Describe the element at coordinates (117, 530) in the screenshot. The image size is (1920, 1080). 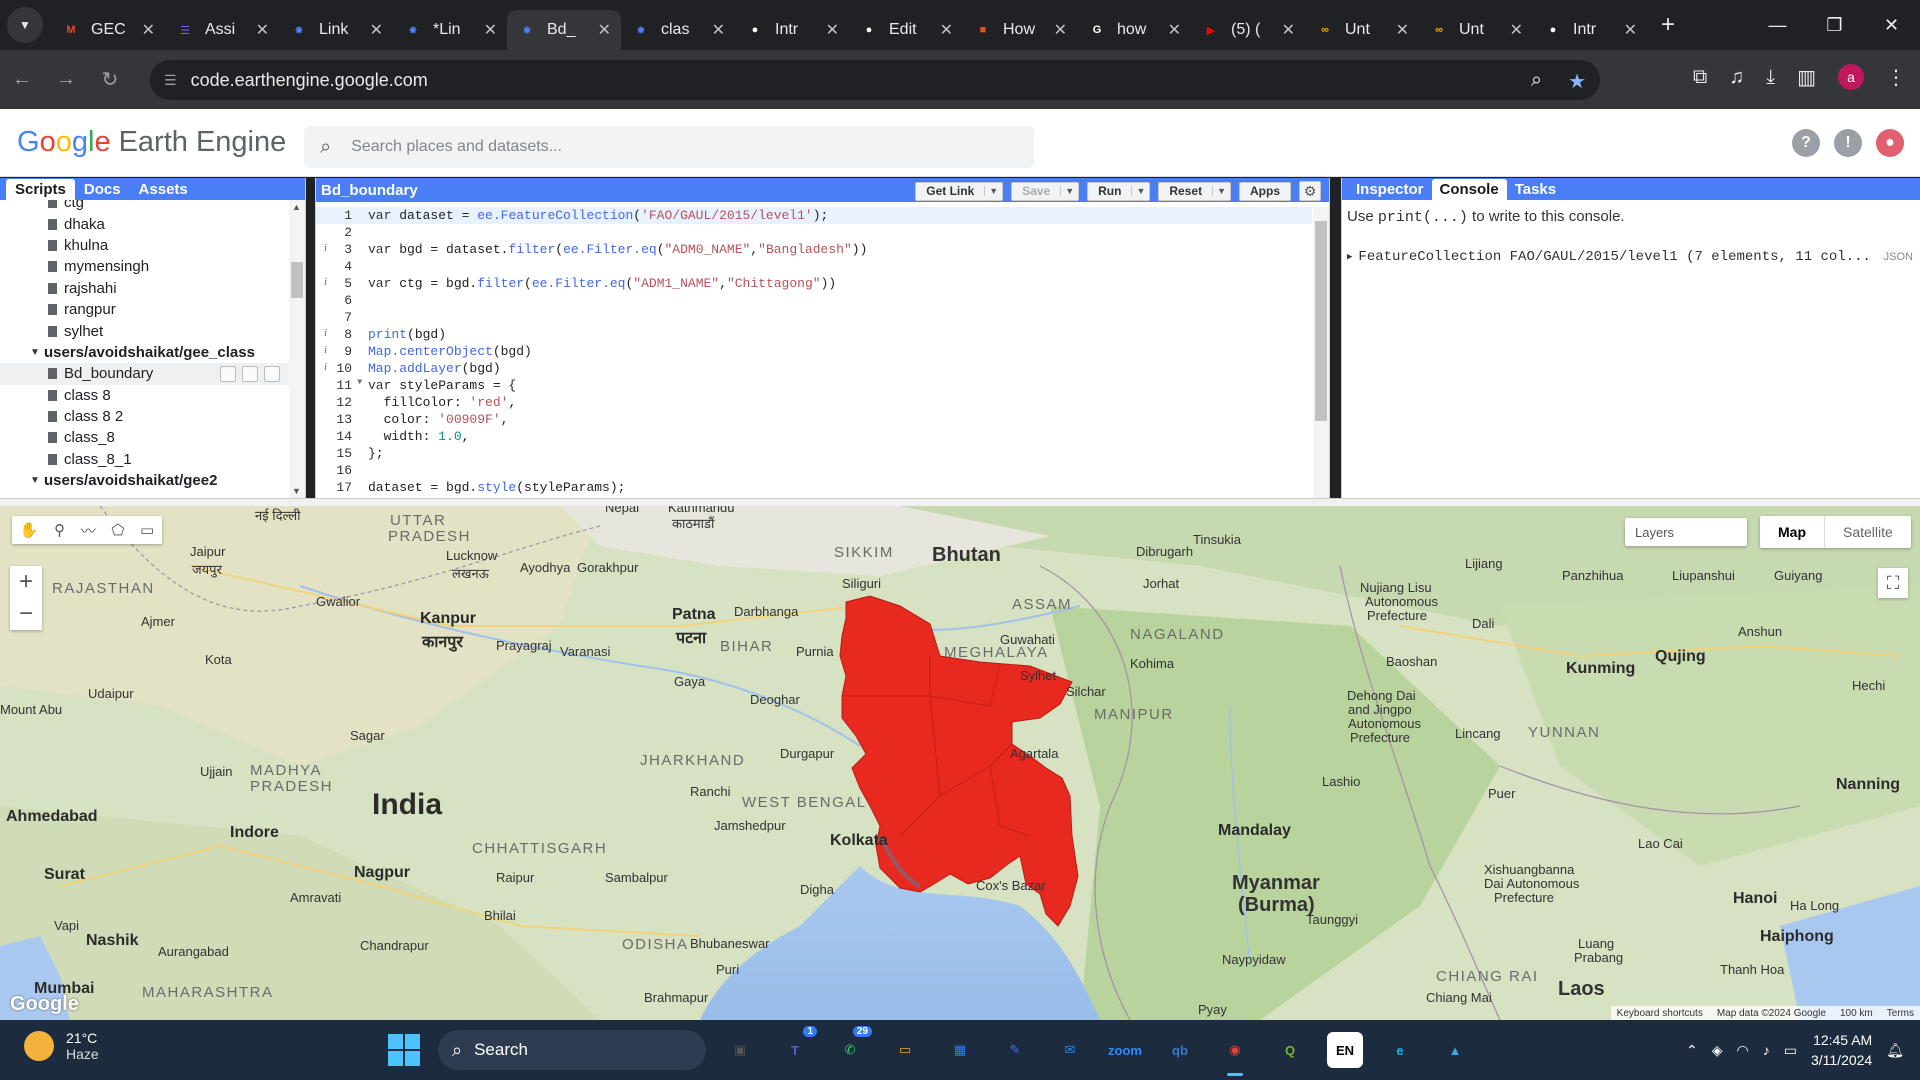
I see `polygon-icon: ⬠` at that location.